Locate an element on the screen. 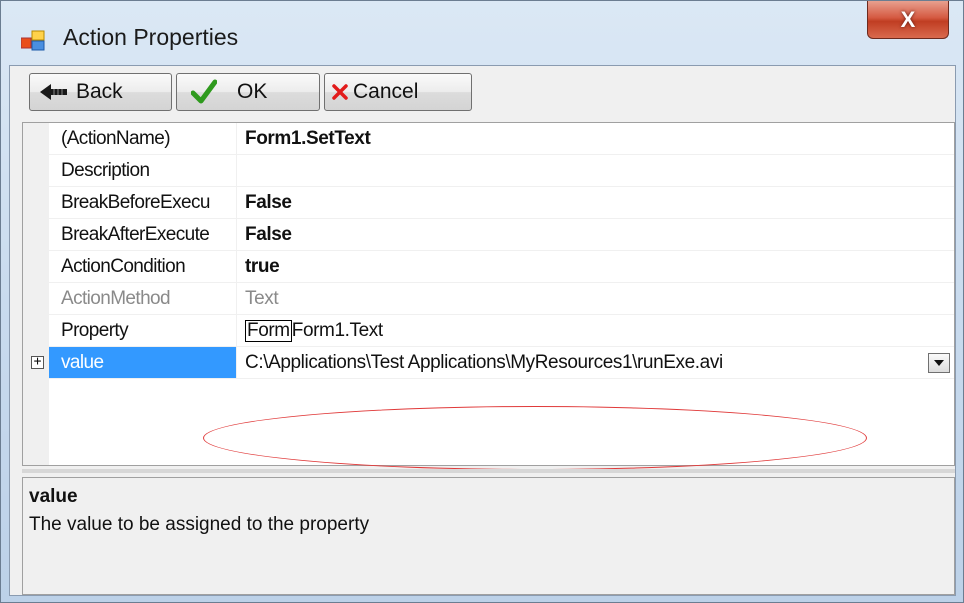 The height and width of the screenshot is (603, 964). property-name: BreakAfterExecute is located at coordinates (143, 234).